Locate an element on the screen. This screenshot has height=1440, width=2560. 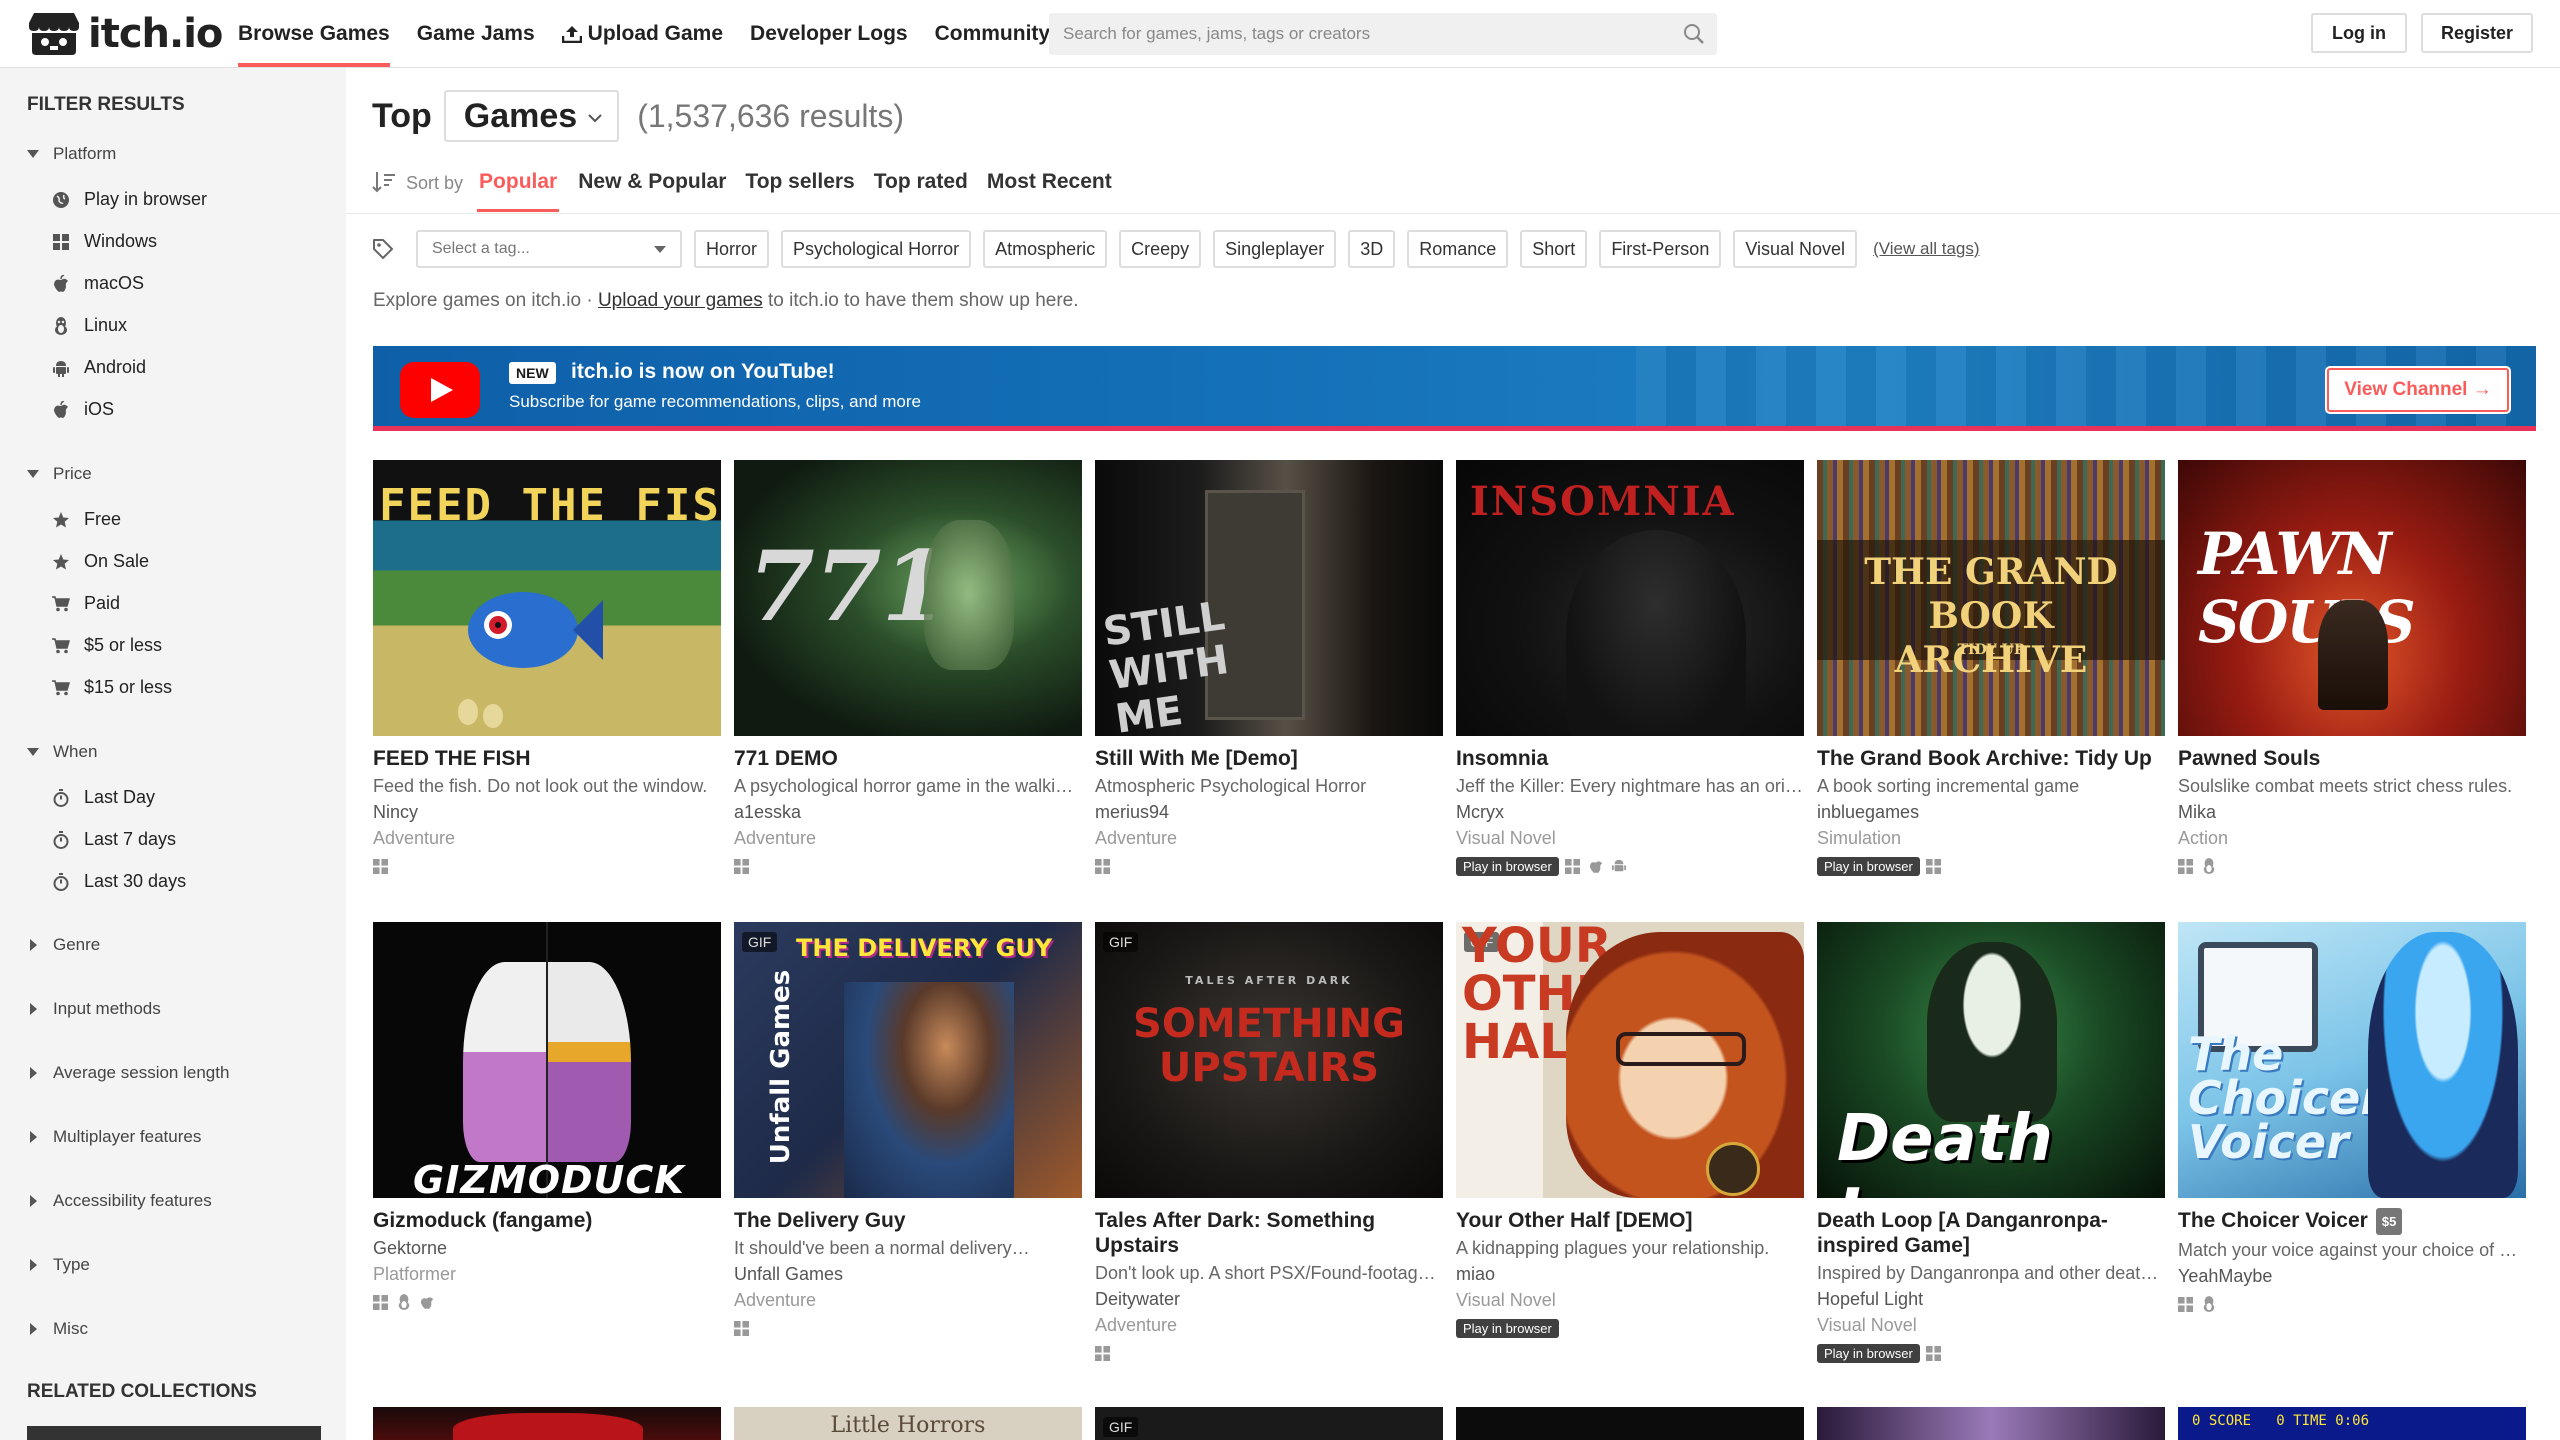
filter-group-genre: Genre is located at coordinates (63, 945).